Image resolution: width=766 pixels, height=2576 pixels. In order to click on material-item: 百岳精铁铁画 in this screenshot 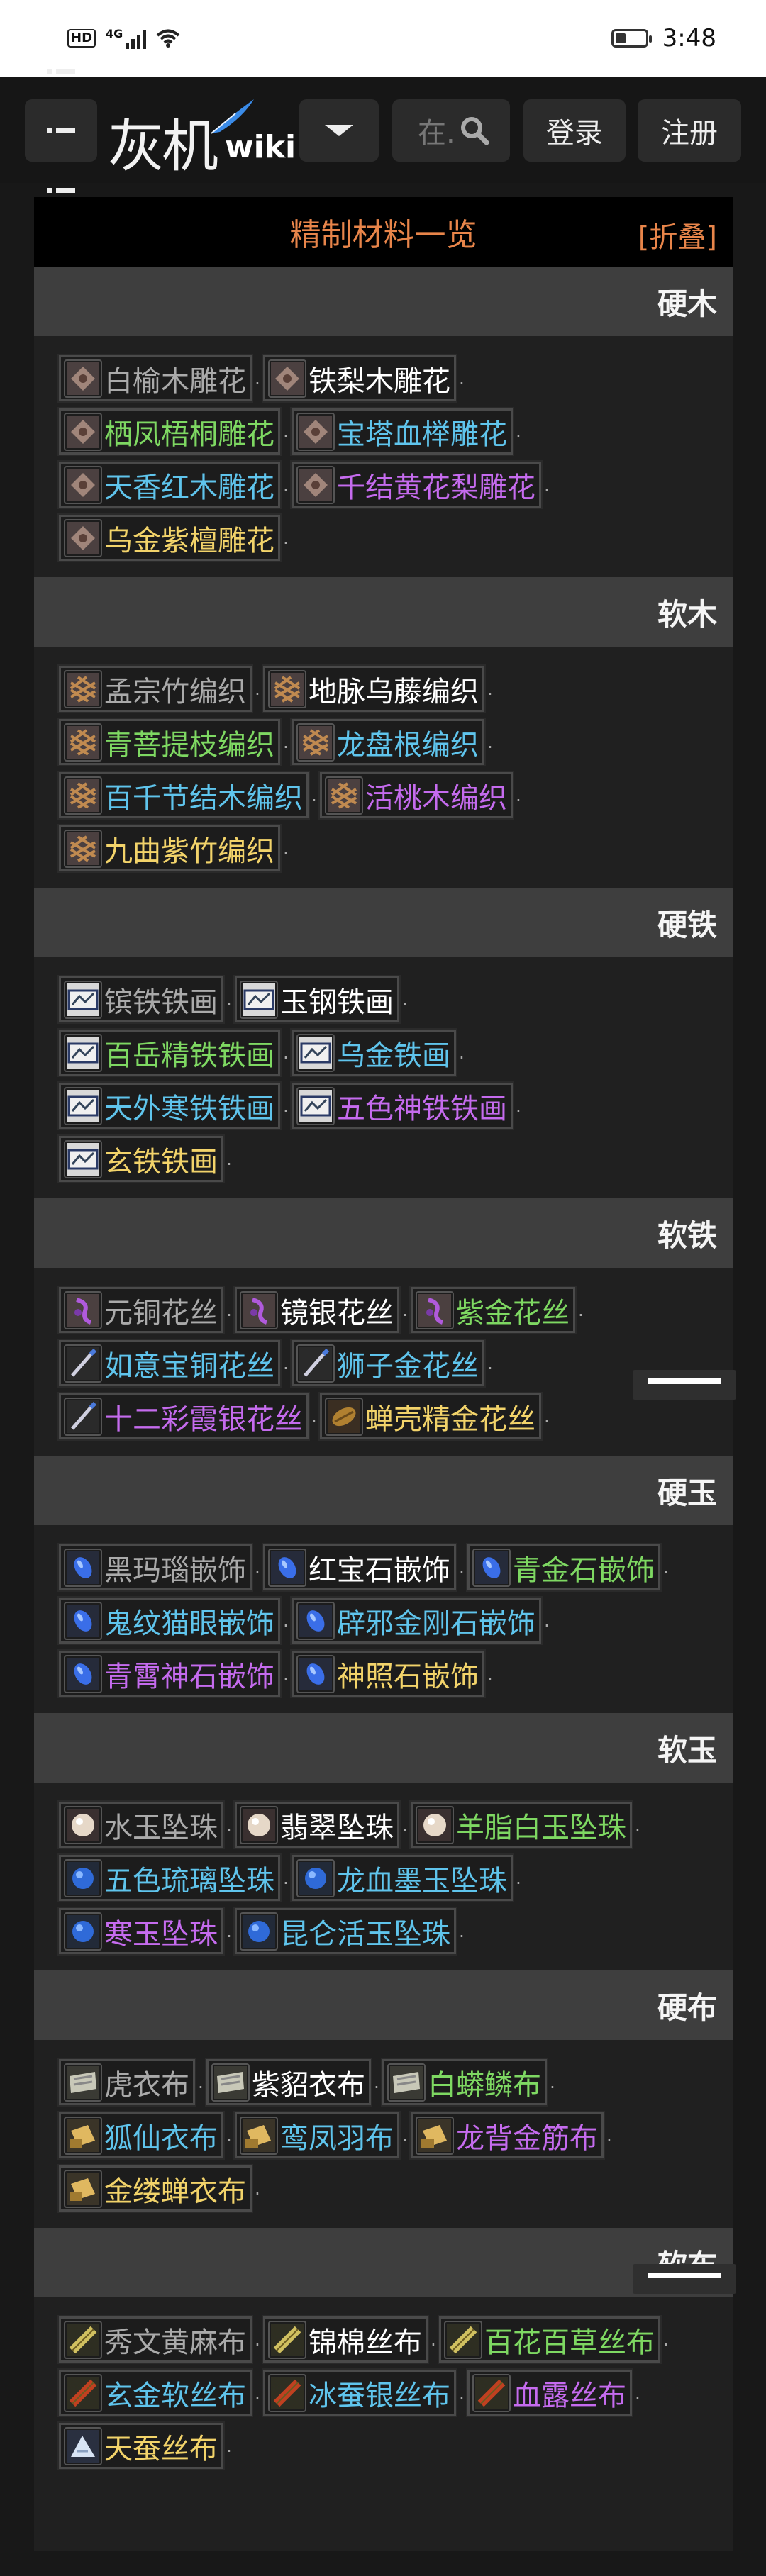, I will do `click(169, 1052)`.